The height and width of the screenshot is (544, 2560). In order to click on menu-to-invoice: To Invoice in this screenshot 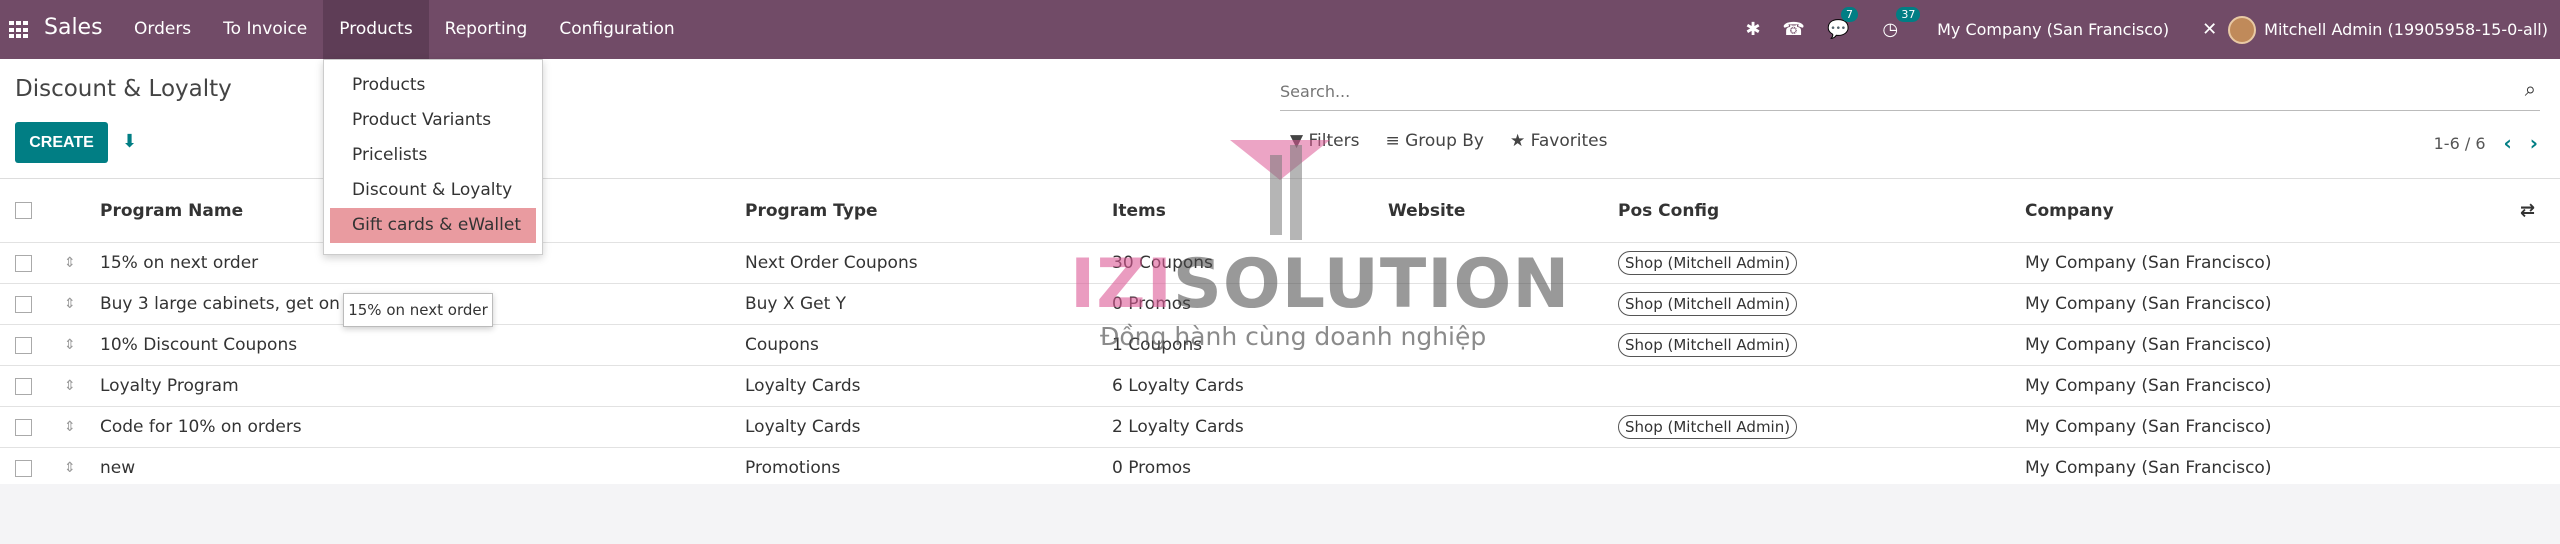, I will do `click(265, 29)`.